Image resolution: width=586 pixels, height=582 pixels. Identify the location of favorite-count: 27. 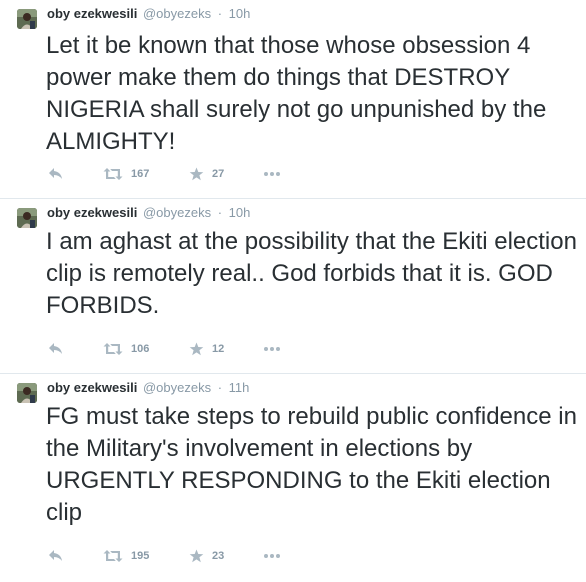
(218, 174).